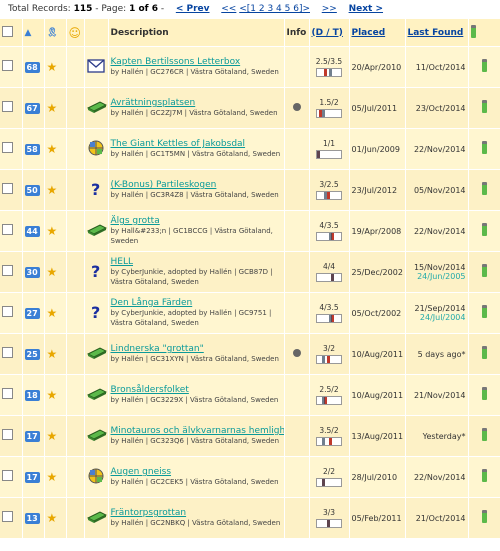 The image size is (500, 551). Describe the element at coordinates (274, 9) in the screenshot. I see `page-numbers: <[1 2 3 4 5 6]>` at that location.